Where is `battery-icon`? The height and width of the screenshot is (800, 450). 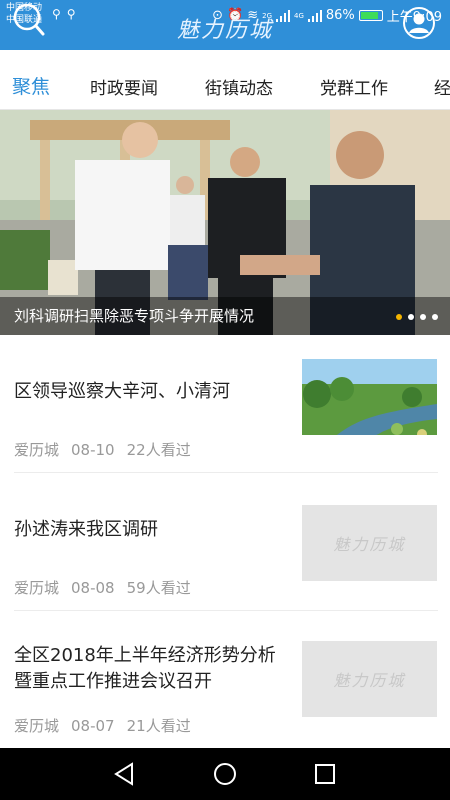
battery-icon is located at coordinates (370, 15).